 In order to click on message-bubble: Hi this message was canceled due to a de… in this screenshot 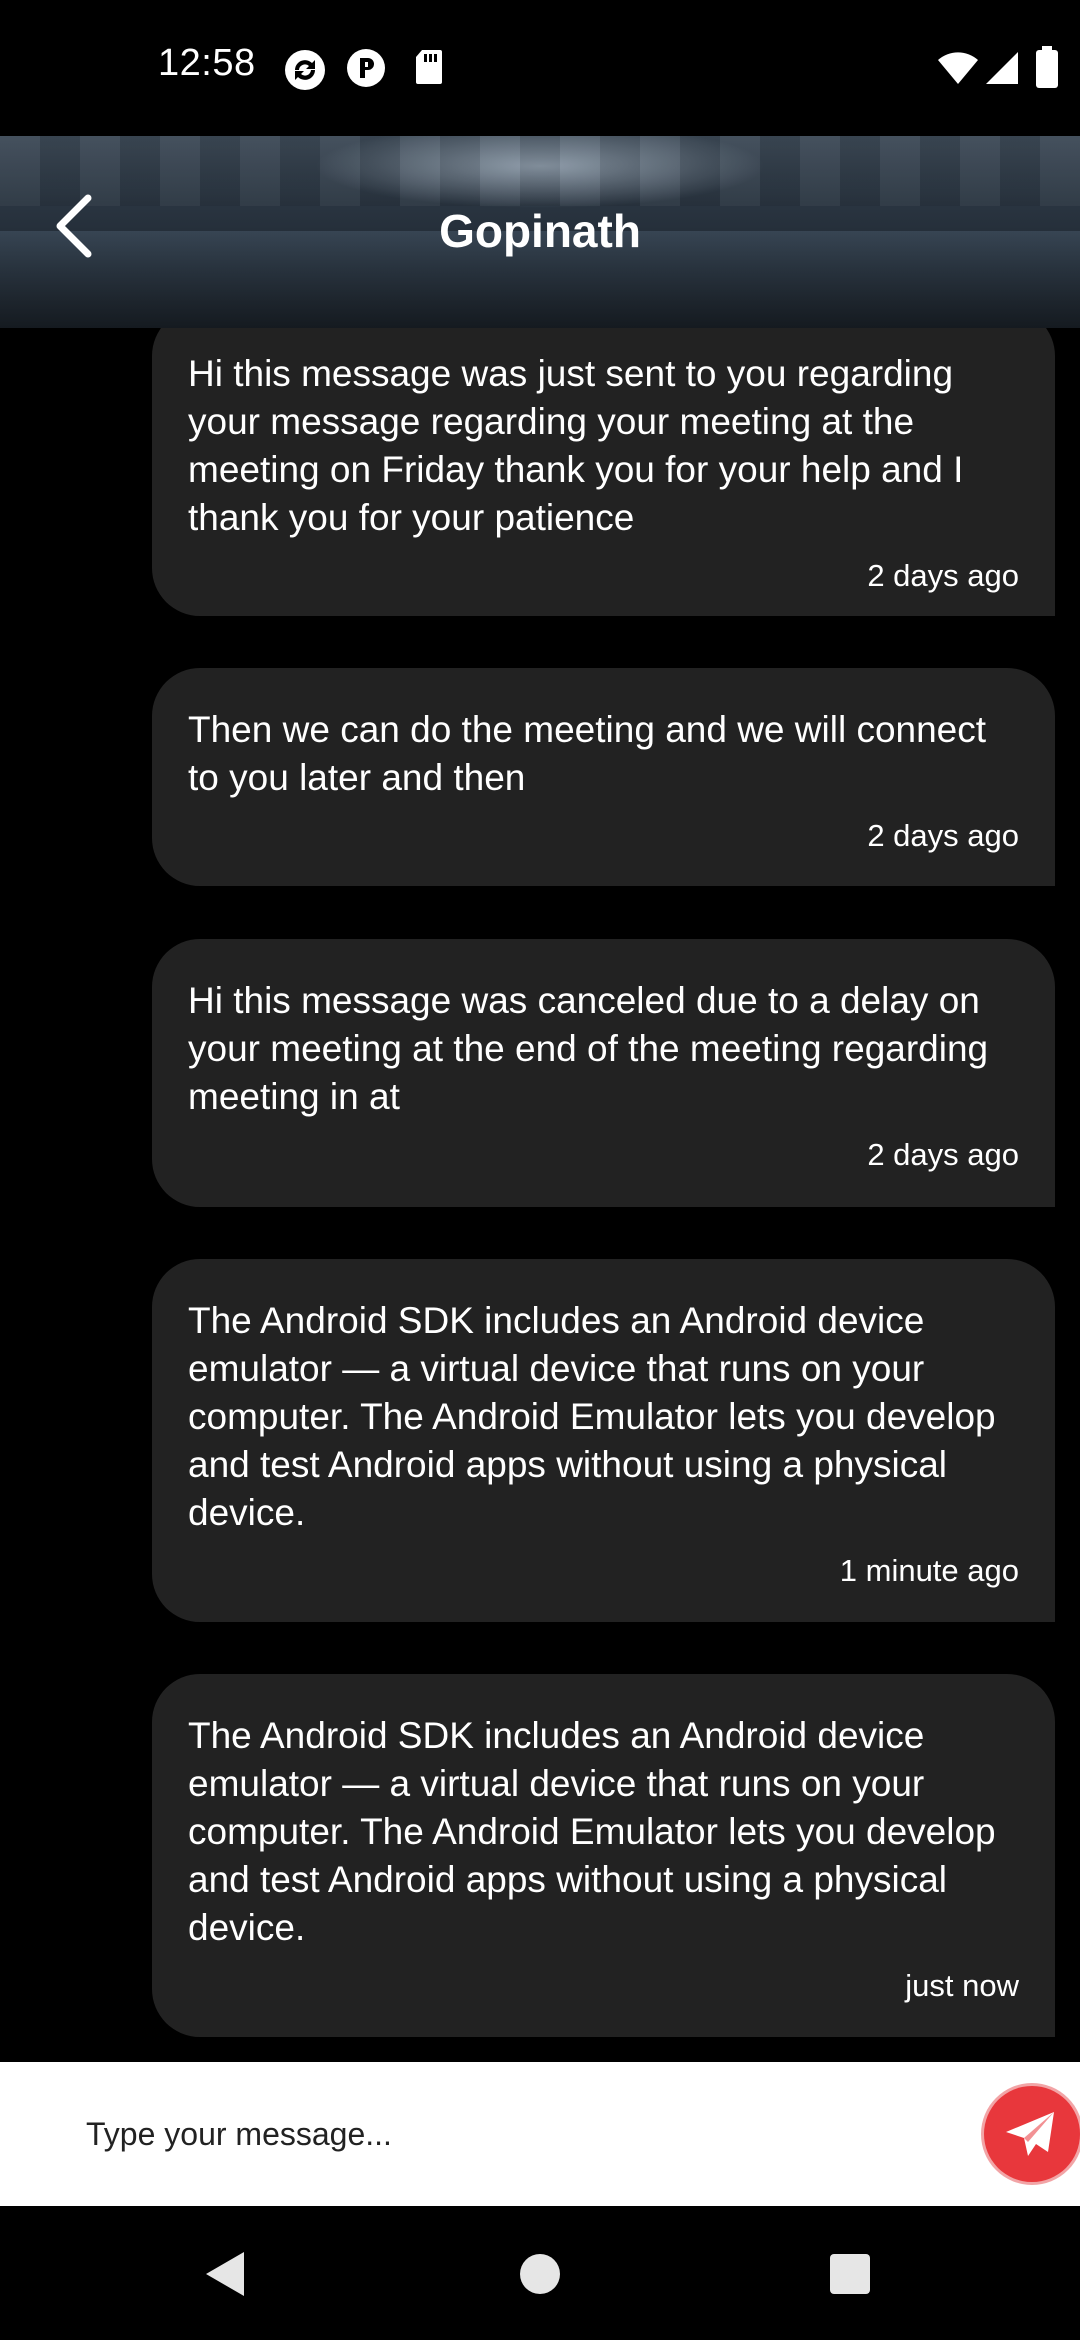, I will do `click(603, 1073)`.